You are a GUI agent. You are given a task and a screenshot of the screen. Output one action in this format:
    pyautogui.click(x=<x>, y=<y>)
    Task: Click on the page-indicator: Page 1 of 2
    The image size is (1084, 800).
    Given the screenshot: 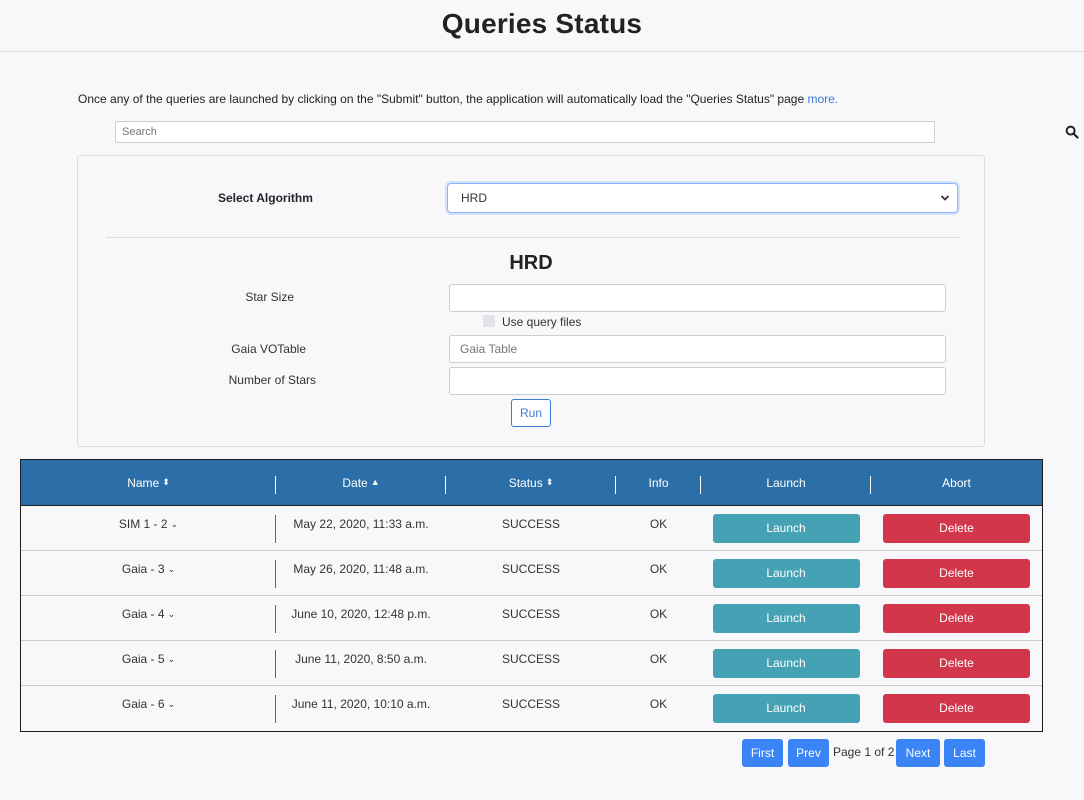 What is the action you would take?
    pyautogui.click(x=864, y=752)
    